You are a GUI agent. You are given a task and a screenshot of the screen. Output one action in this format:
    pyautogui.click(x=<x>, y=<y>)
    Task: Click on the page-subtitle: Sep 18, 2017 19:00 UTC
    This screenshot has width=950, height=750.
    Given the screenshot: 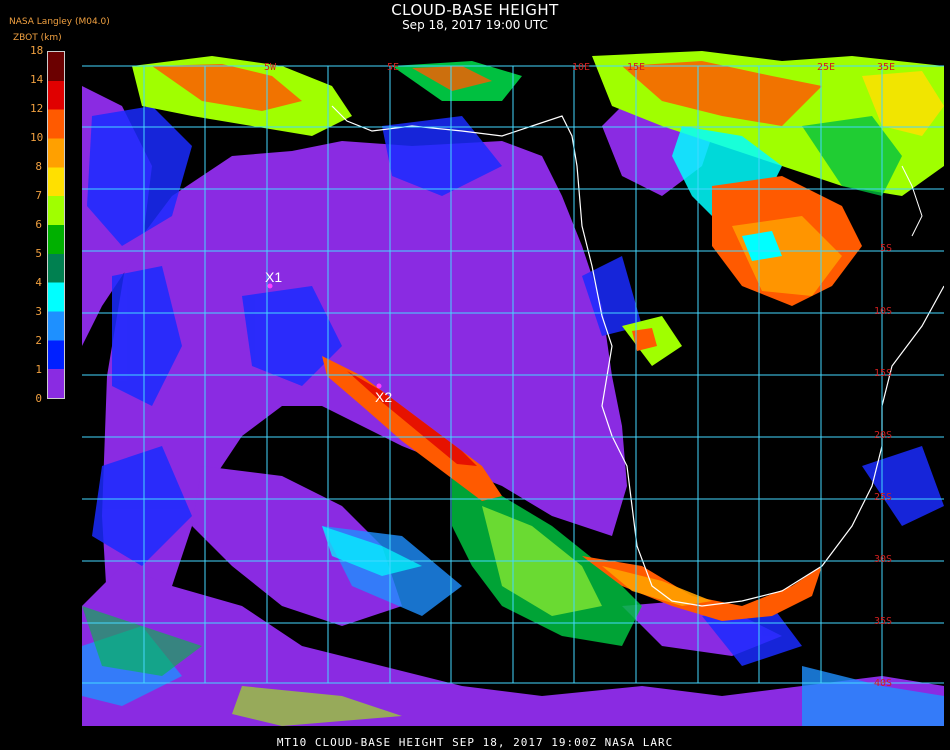 What is the action you would take?
    pyautogui.click(x=475, y=25)
    